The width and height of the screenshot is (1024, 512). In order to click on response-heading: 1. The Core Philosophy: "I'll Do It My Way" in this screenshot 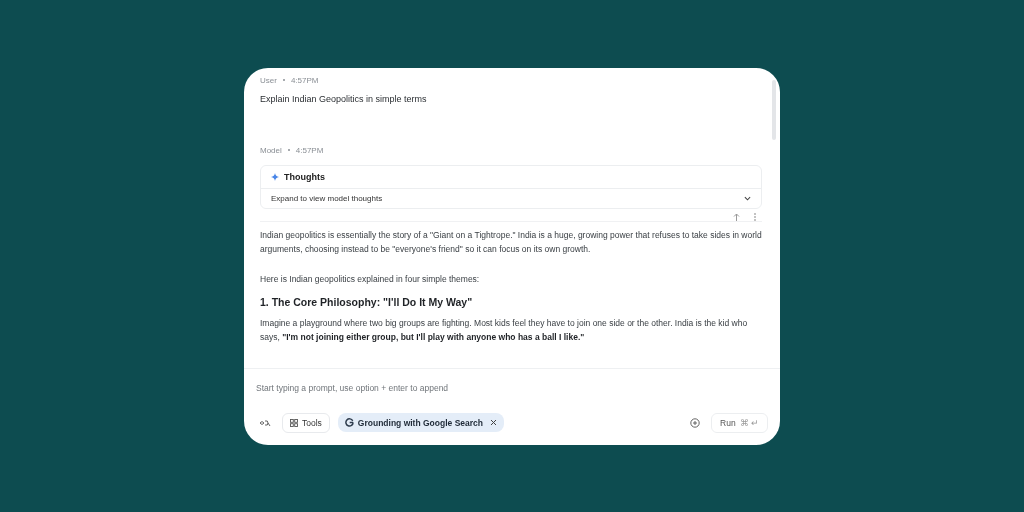, I will do `click(367, 301)`.